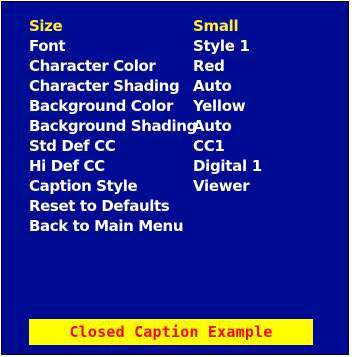 This screenshot has height=357, width=352. Describe the element at coordinates (145, 26) in the screenshot. I see `menu-item-size: Size Small` at that location.